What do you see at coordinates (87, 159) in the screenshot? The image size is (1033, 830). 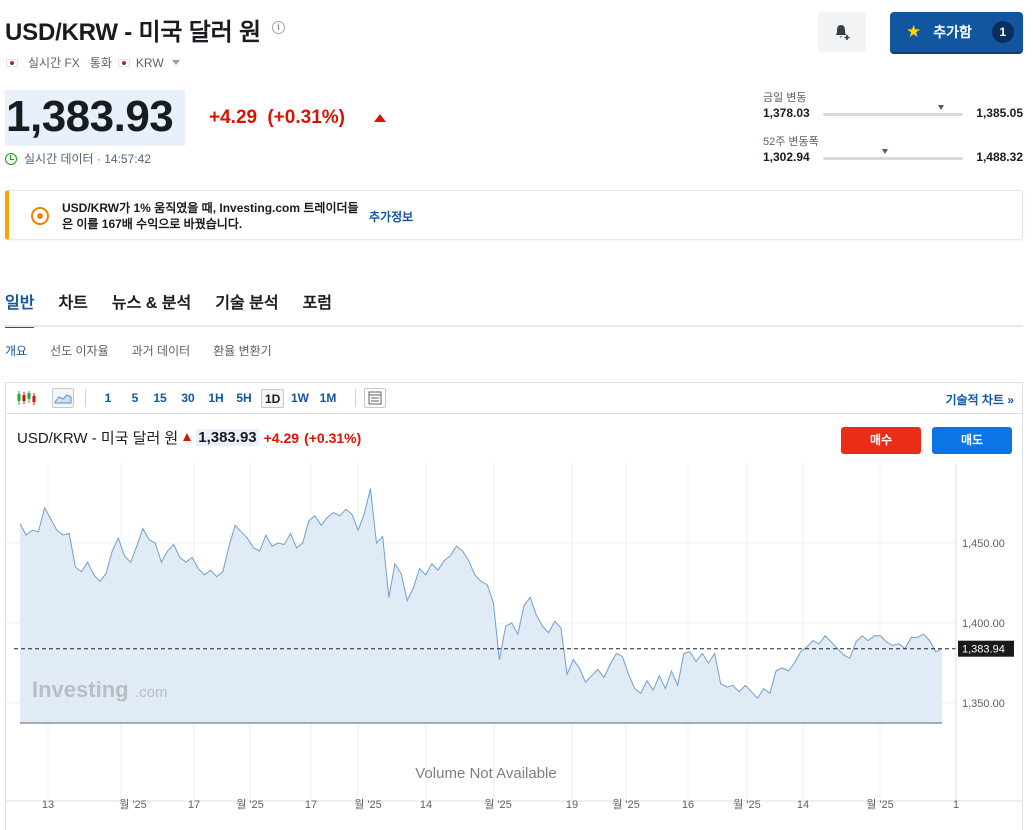 I see `realtime-label: 실시간 데이터 · 14:57:42` at bounding box center [87, 159].